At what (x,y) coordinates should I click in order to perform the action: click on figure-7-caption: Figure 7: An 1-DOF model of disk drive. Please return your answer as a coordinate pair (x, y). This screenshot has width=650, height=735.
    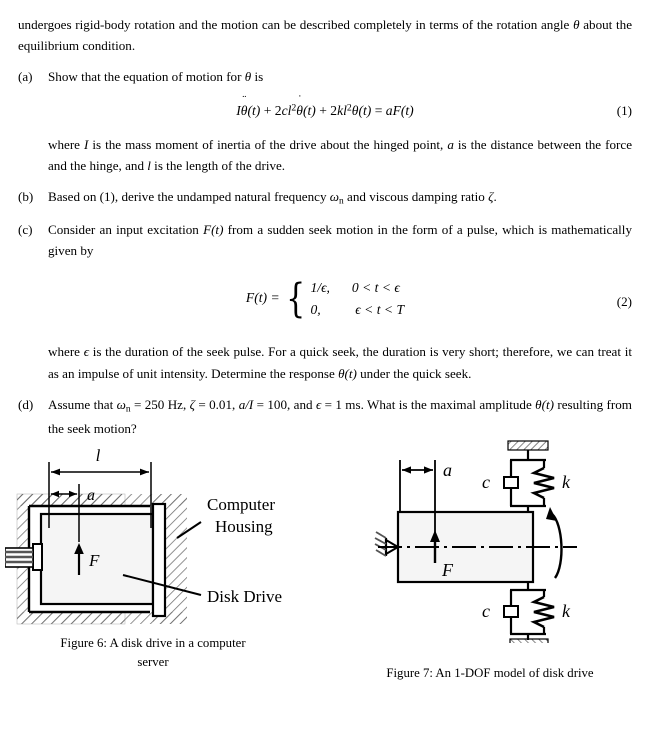
    Looking at the image, I should click on (490, 673).